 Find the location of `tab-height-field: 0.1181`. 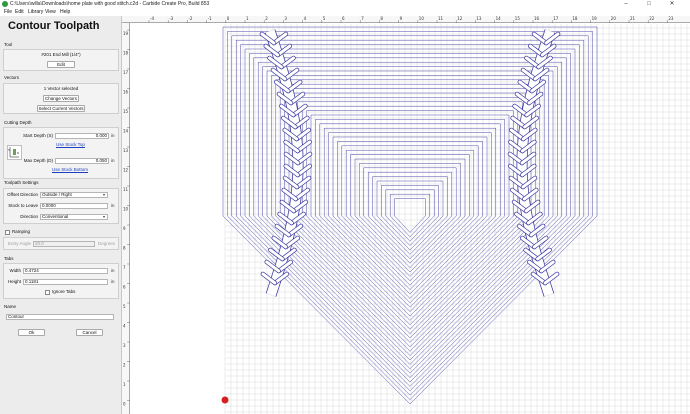

tab-height-field: 0.1181 is located at coordinates (65, 282).